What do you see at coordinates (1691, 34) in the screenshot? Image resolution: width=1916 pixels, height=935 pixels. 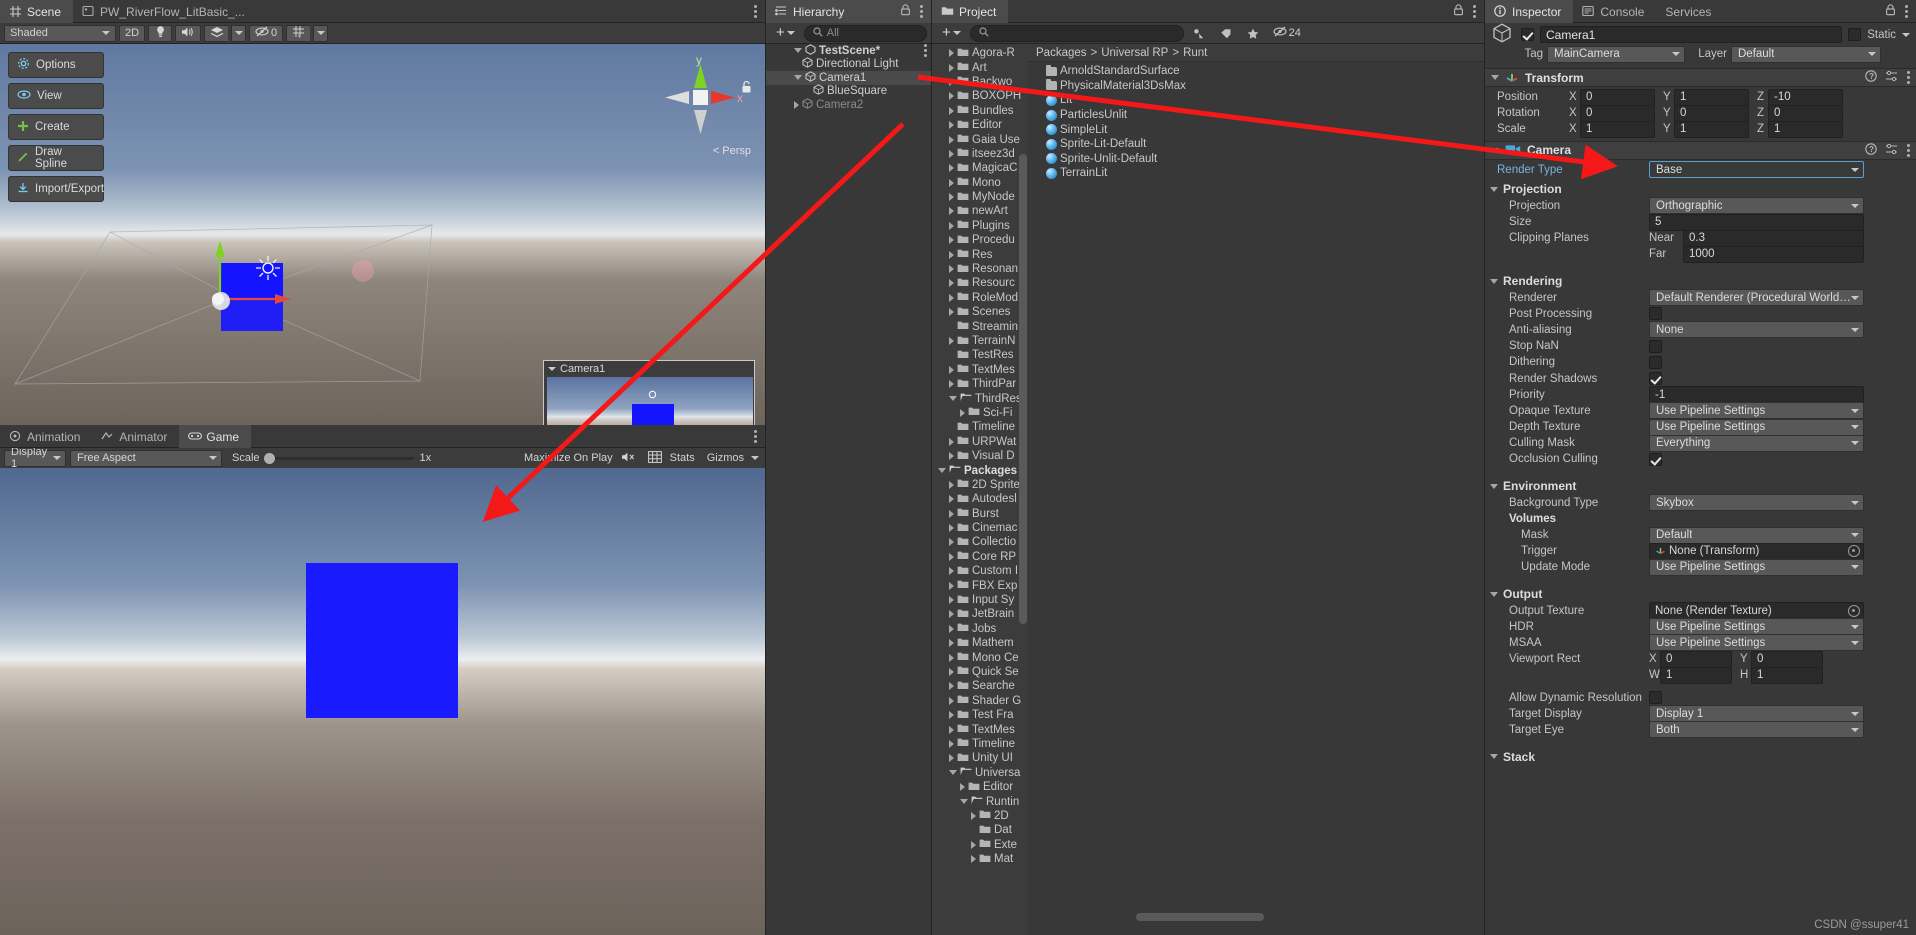 I see `object-name-field: Camera1` at bounding box center [1691, 34].